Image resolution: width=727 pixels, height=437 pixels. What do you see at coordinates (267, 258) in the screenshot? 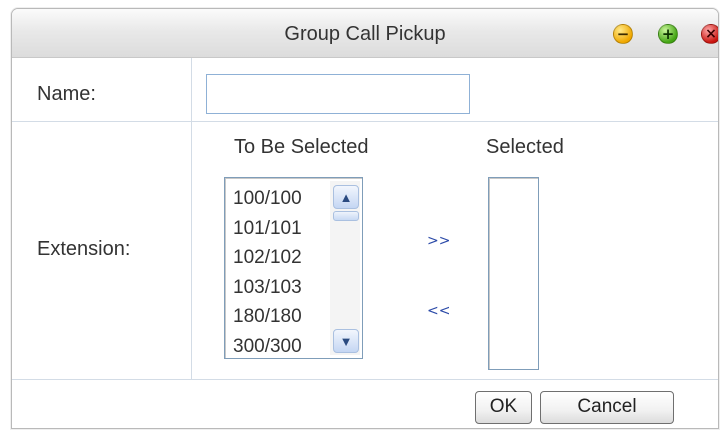
I see `list-item: 102/102` at bounding box center [267, 258].